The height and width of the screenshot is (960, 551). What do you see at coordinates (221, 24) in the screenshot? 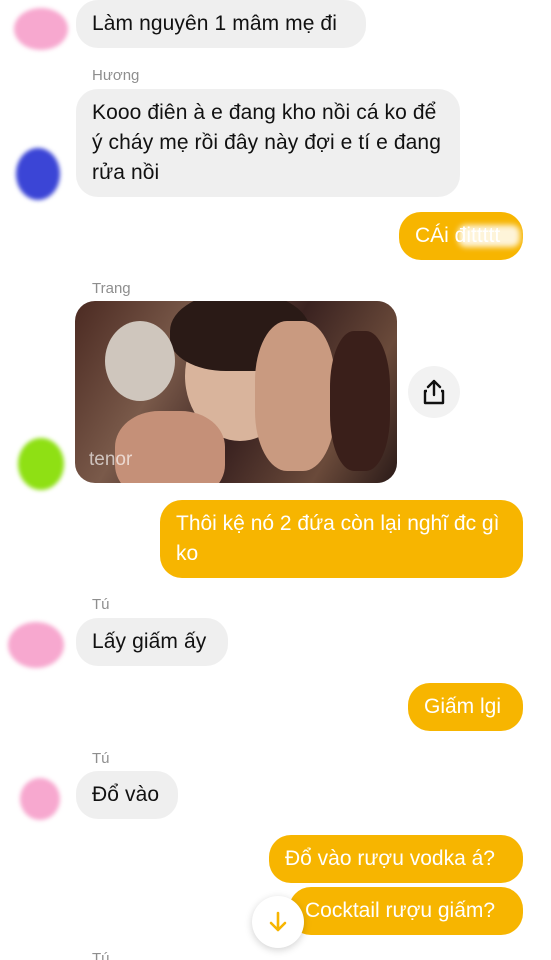
I see `message-bubble-incoming: Làm nguyên 1 mâm mẹ đi` at bounding box center [221, 24].